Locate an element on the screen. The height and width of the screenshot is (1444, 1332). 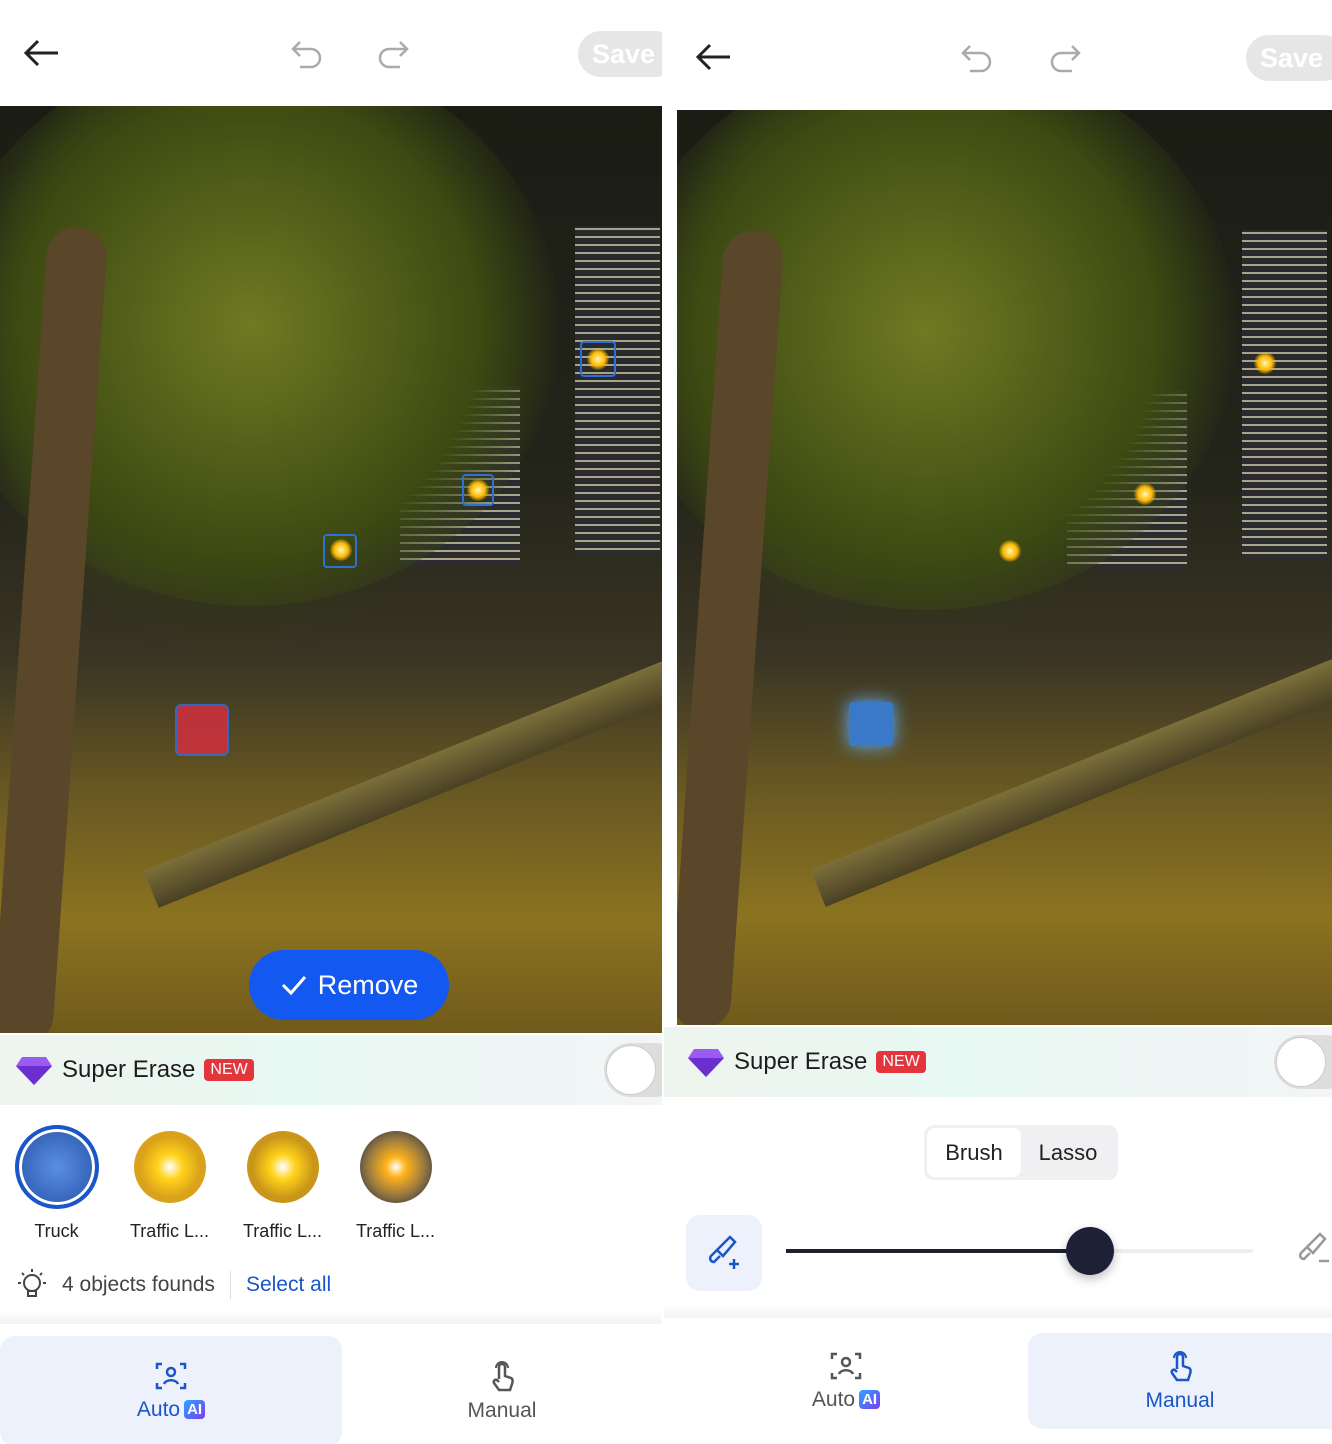
selection-mode-switch: Brush Lasso is located at coordinates (1021, 1152).